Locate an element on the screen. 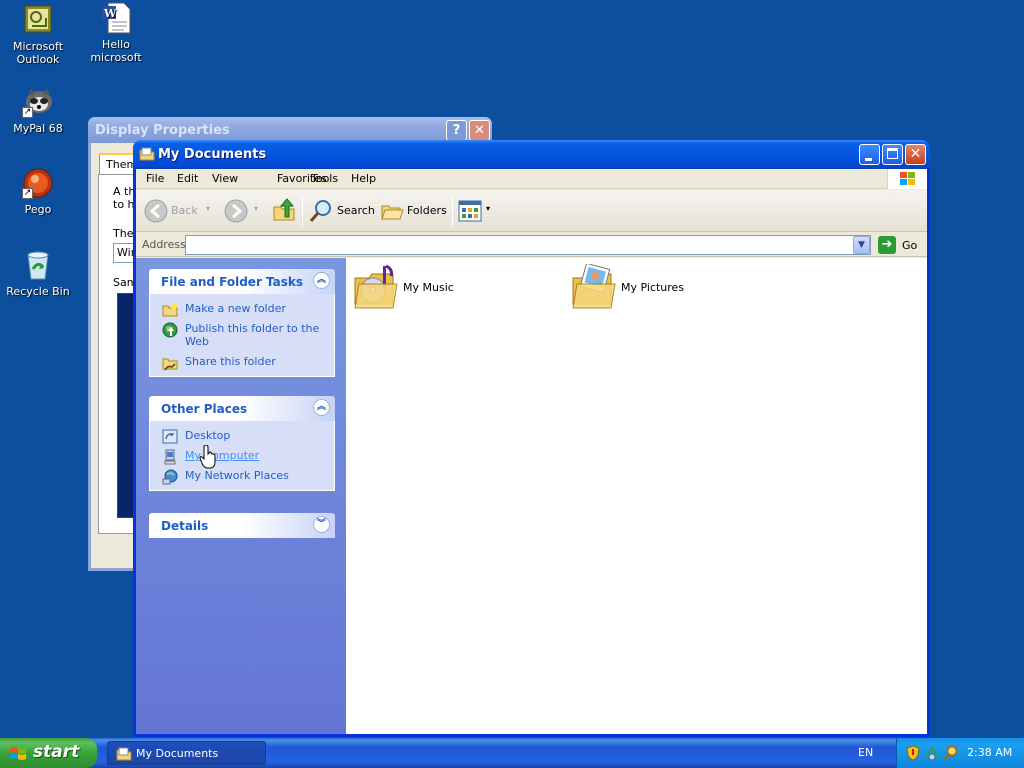 The height and width of the screenshot is (768, 1024). chevron-down-icon: ▼ is located at coordinates (861, 245).